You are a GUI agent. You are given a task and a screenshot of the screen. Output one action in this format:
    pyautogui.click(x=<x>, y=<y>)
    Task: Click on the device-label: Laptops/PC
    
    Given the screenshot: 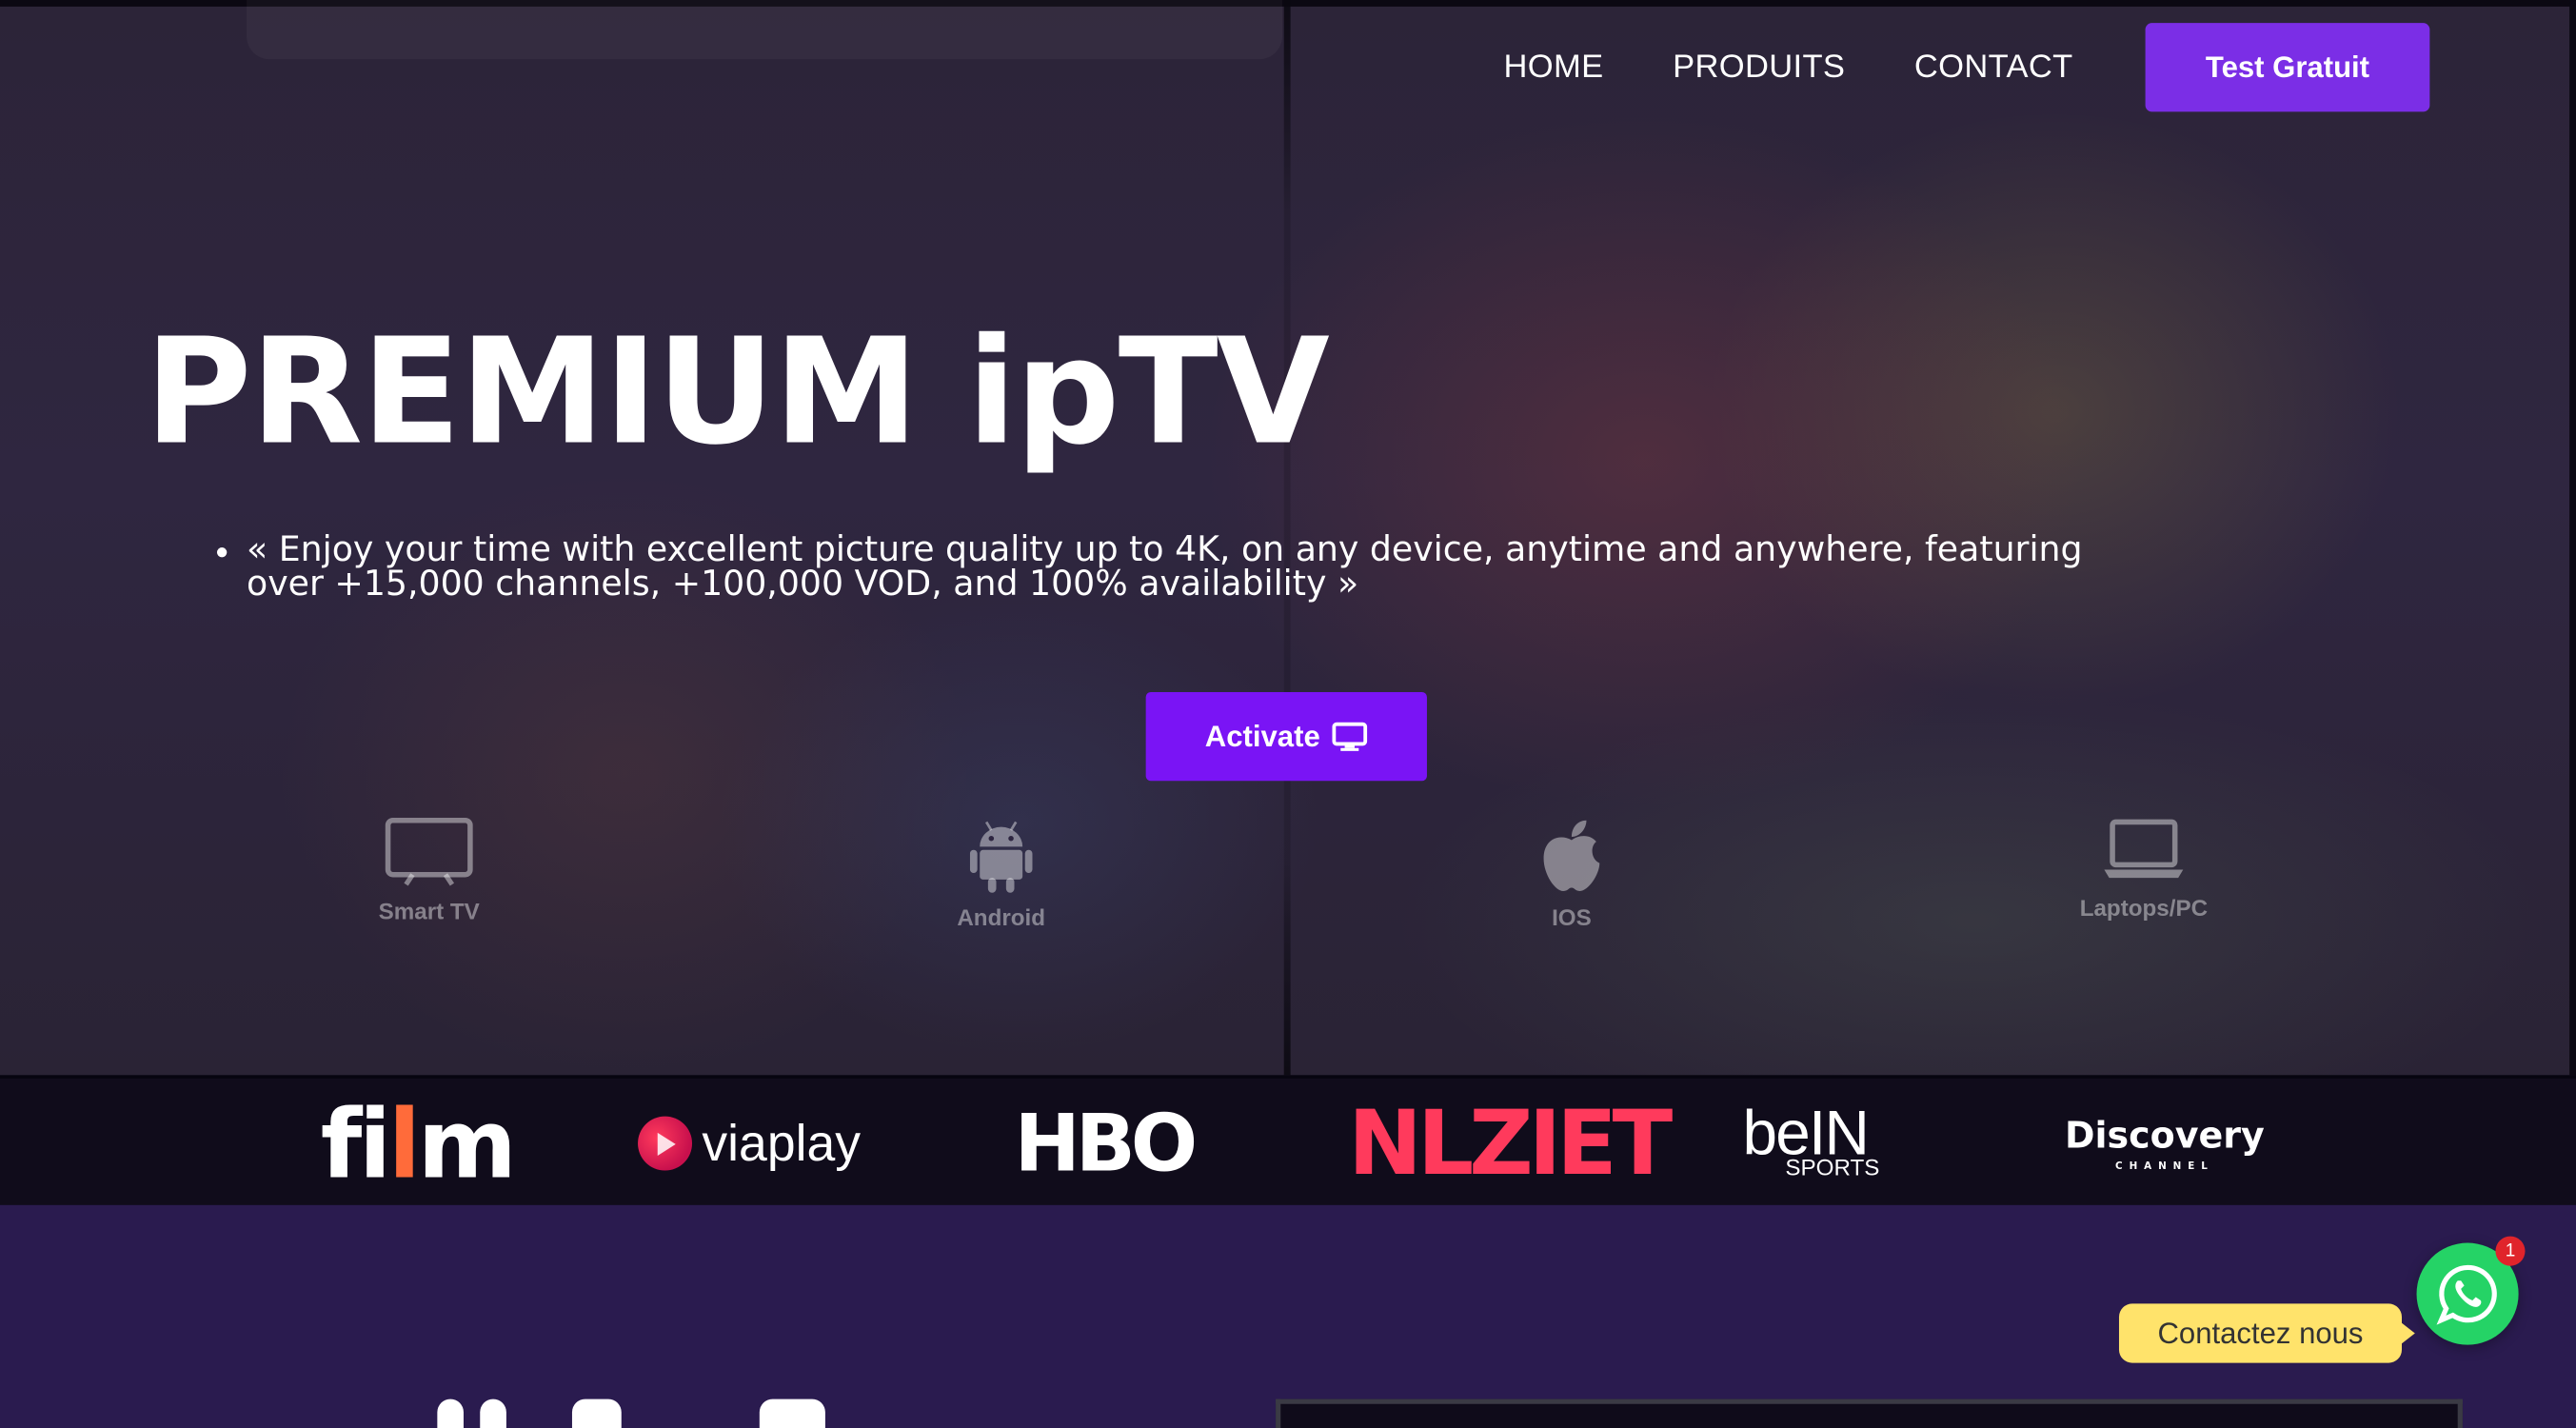 What is the action you would take?
    pyautogui.click(x=2144, y=908)
    